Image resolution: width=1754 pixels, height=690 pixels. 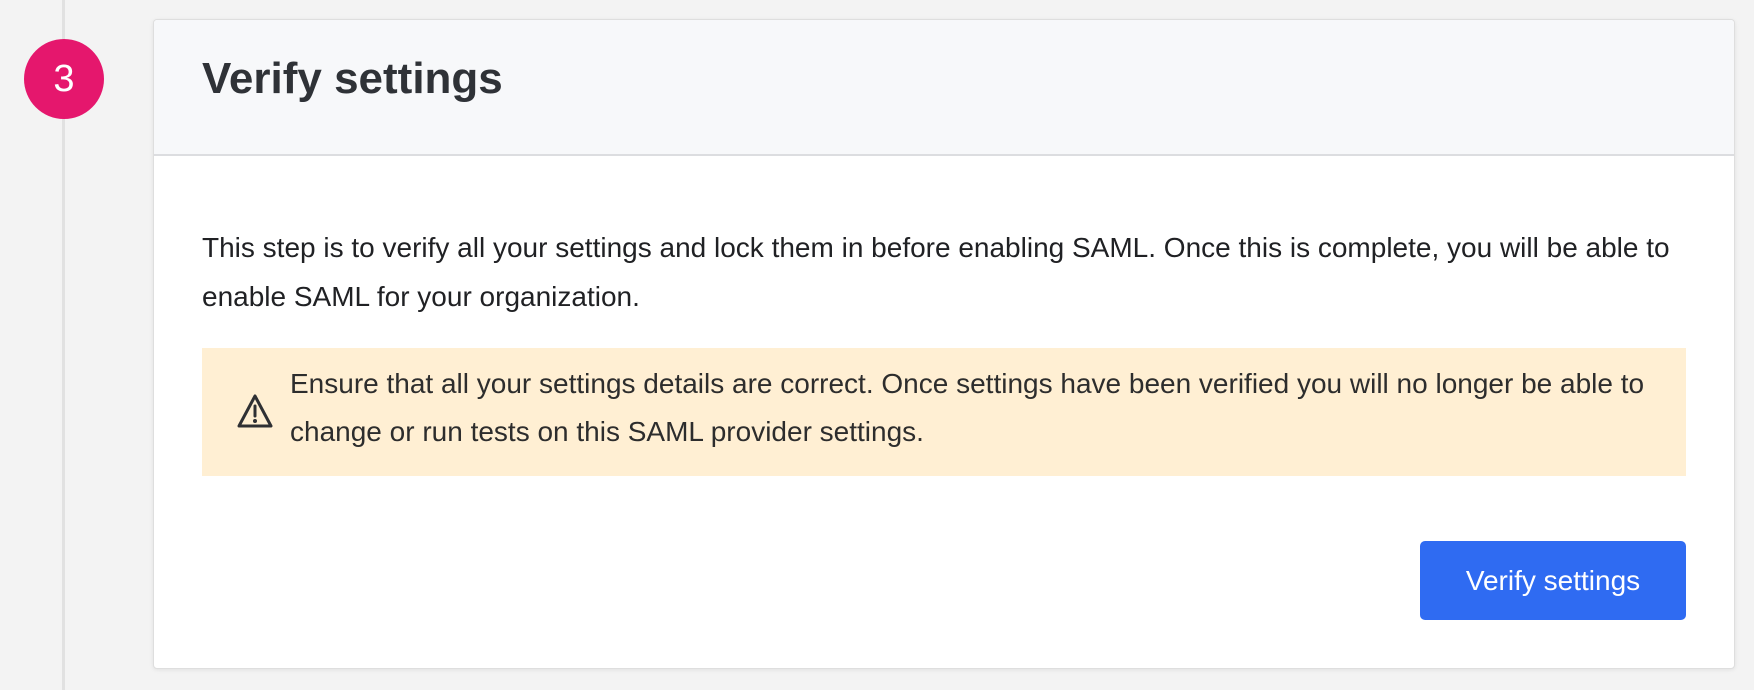 I want to click on verify-settings-button: Verify settings, so click(x=1553, y=580).